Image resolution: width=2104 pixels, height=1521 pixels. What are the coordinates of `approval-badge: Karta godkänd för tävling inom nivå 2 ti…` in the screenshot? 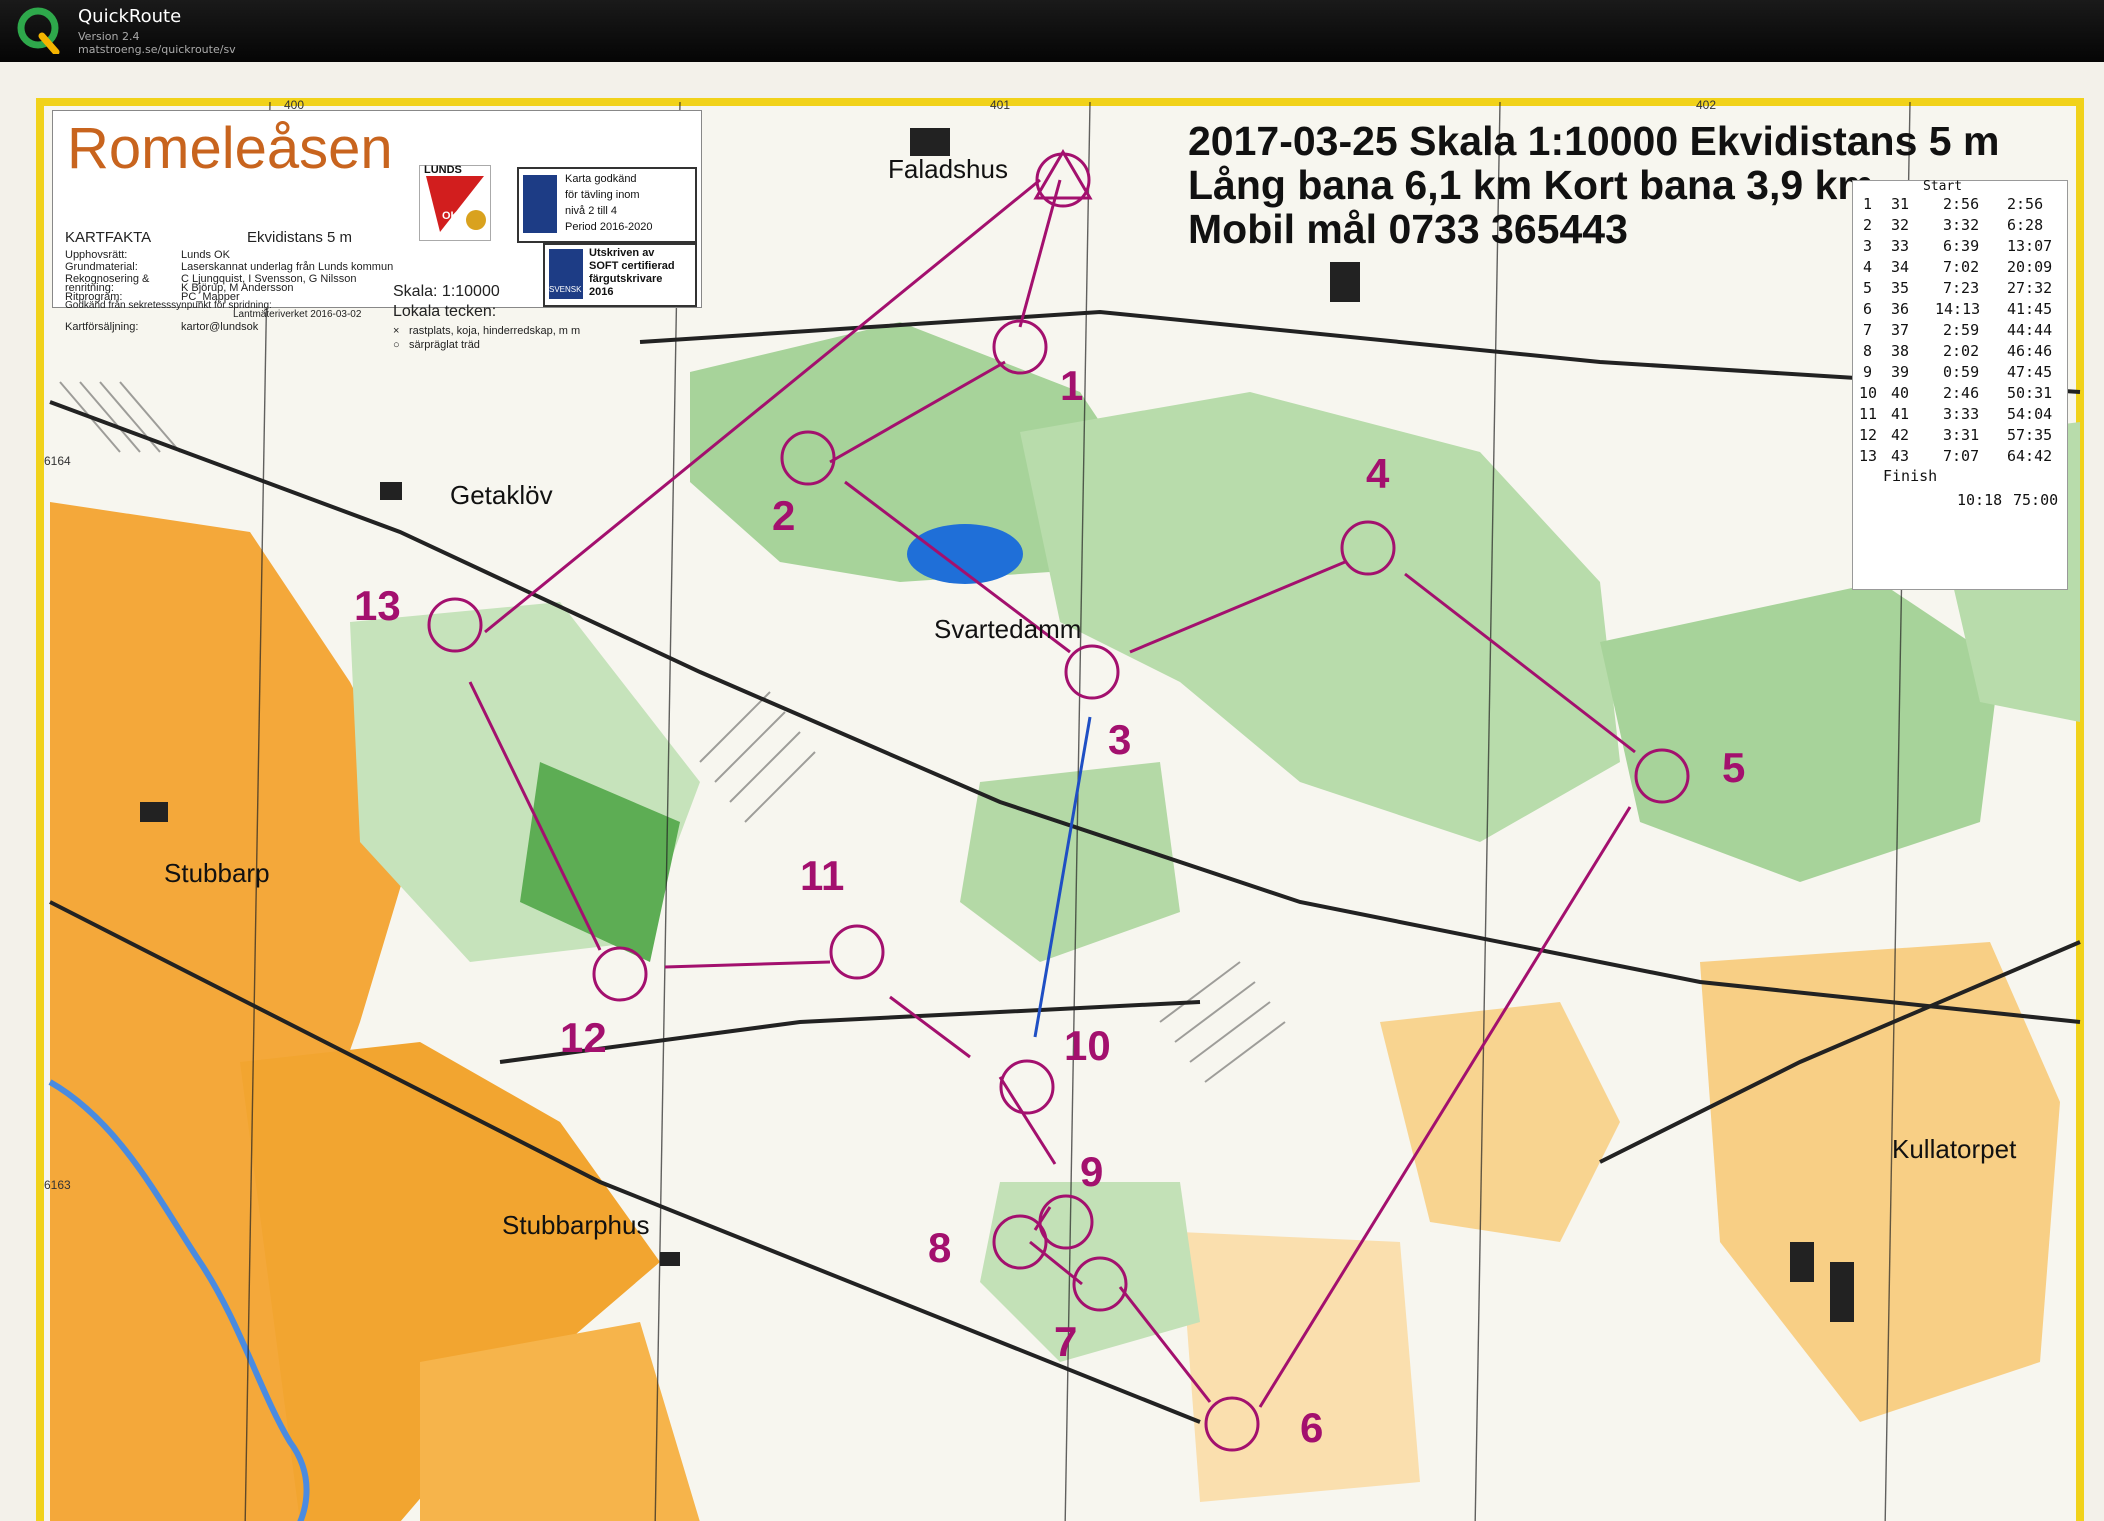 It's located at (607, 205).